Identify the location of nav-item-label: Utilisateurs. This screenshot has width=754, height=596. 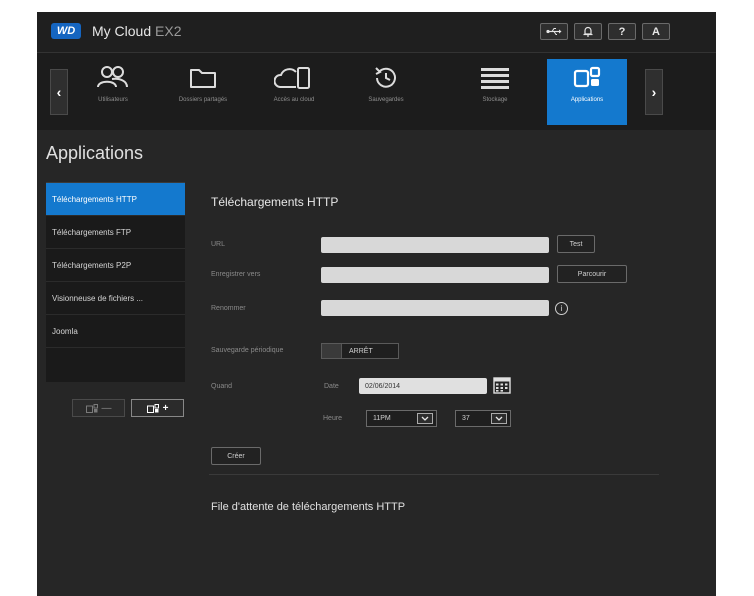
(113, 100).